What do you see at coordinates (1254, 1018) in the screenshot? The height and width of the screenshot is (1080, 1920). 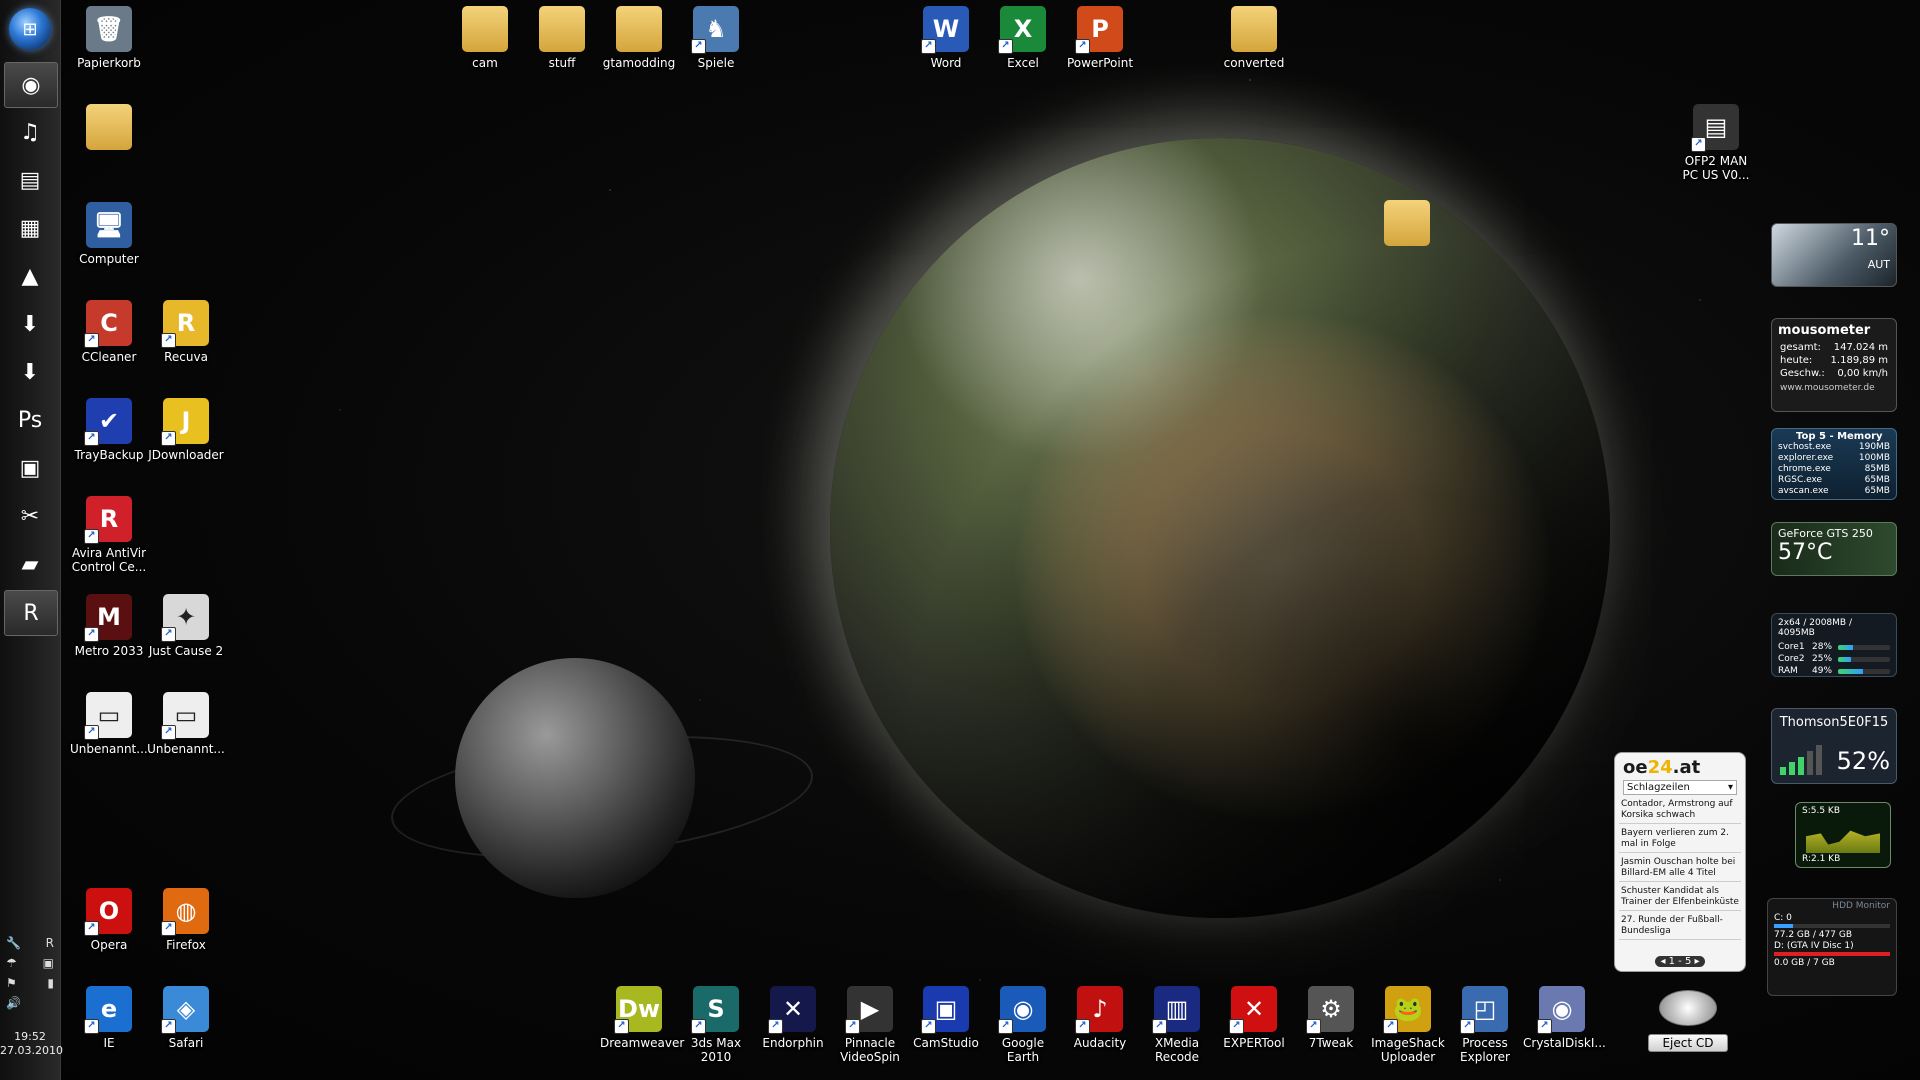 I see `desktop-icon-expertool: ✕ ↗ EXPERTool` at bounding box center [1254, 1018].